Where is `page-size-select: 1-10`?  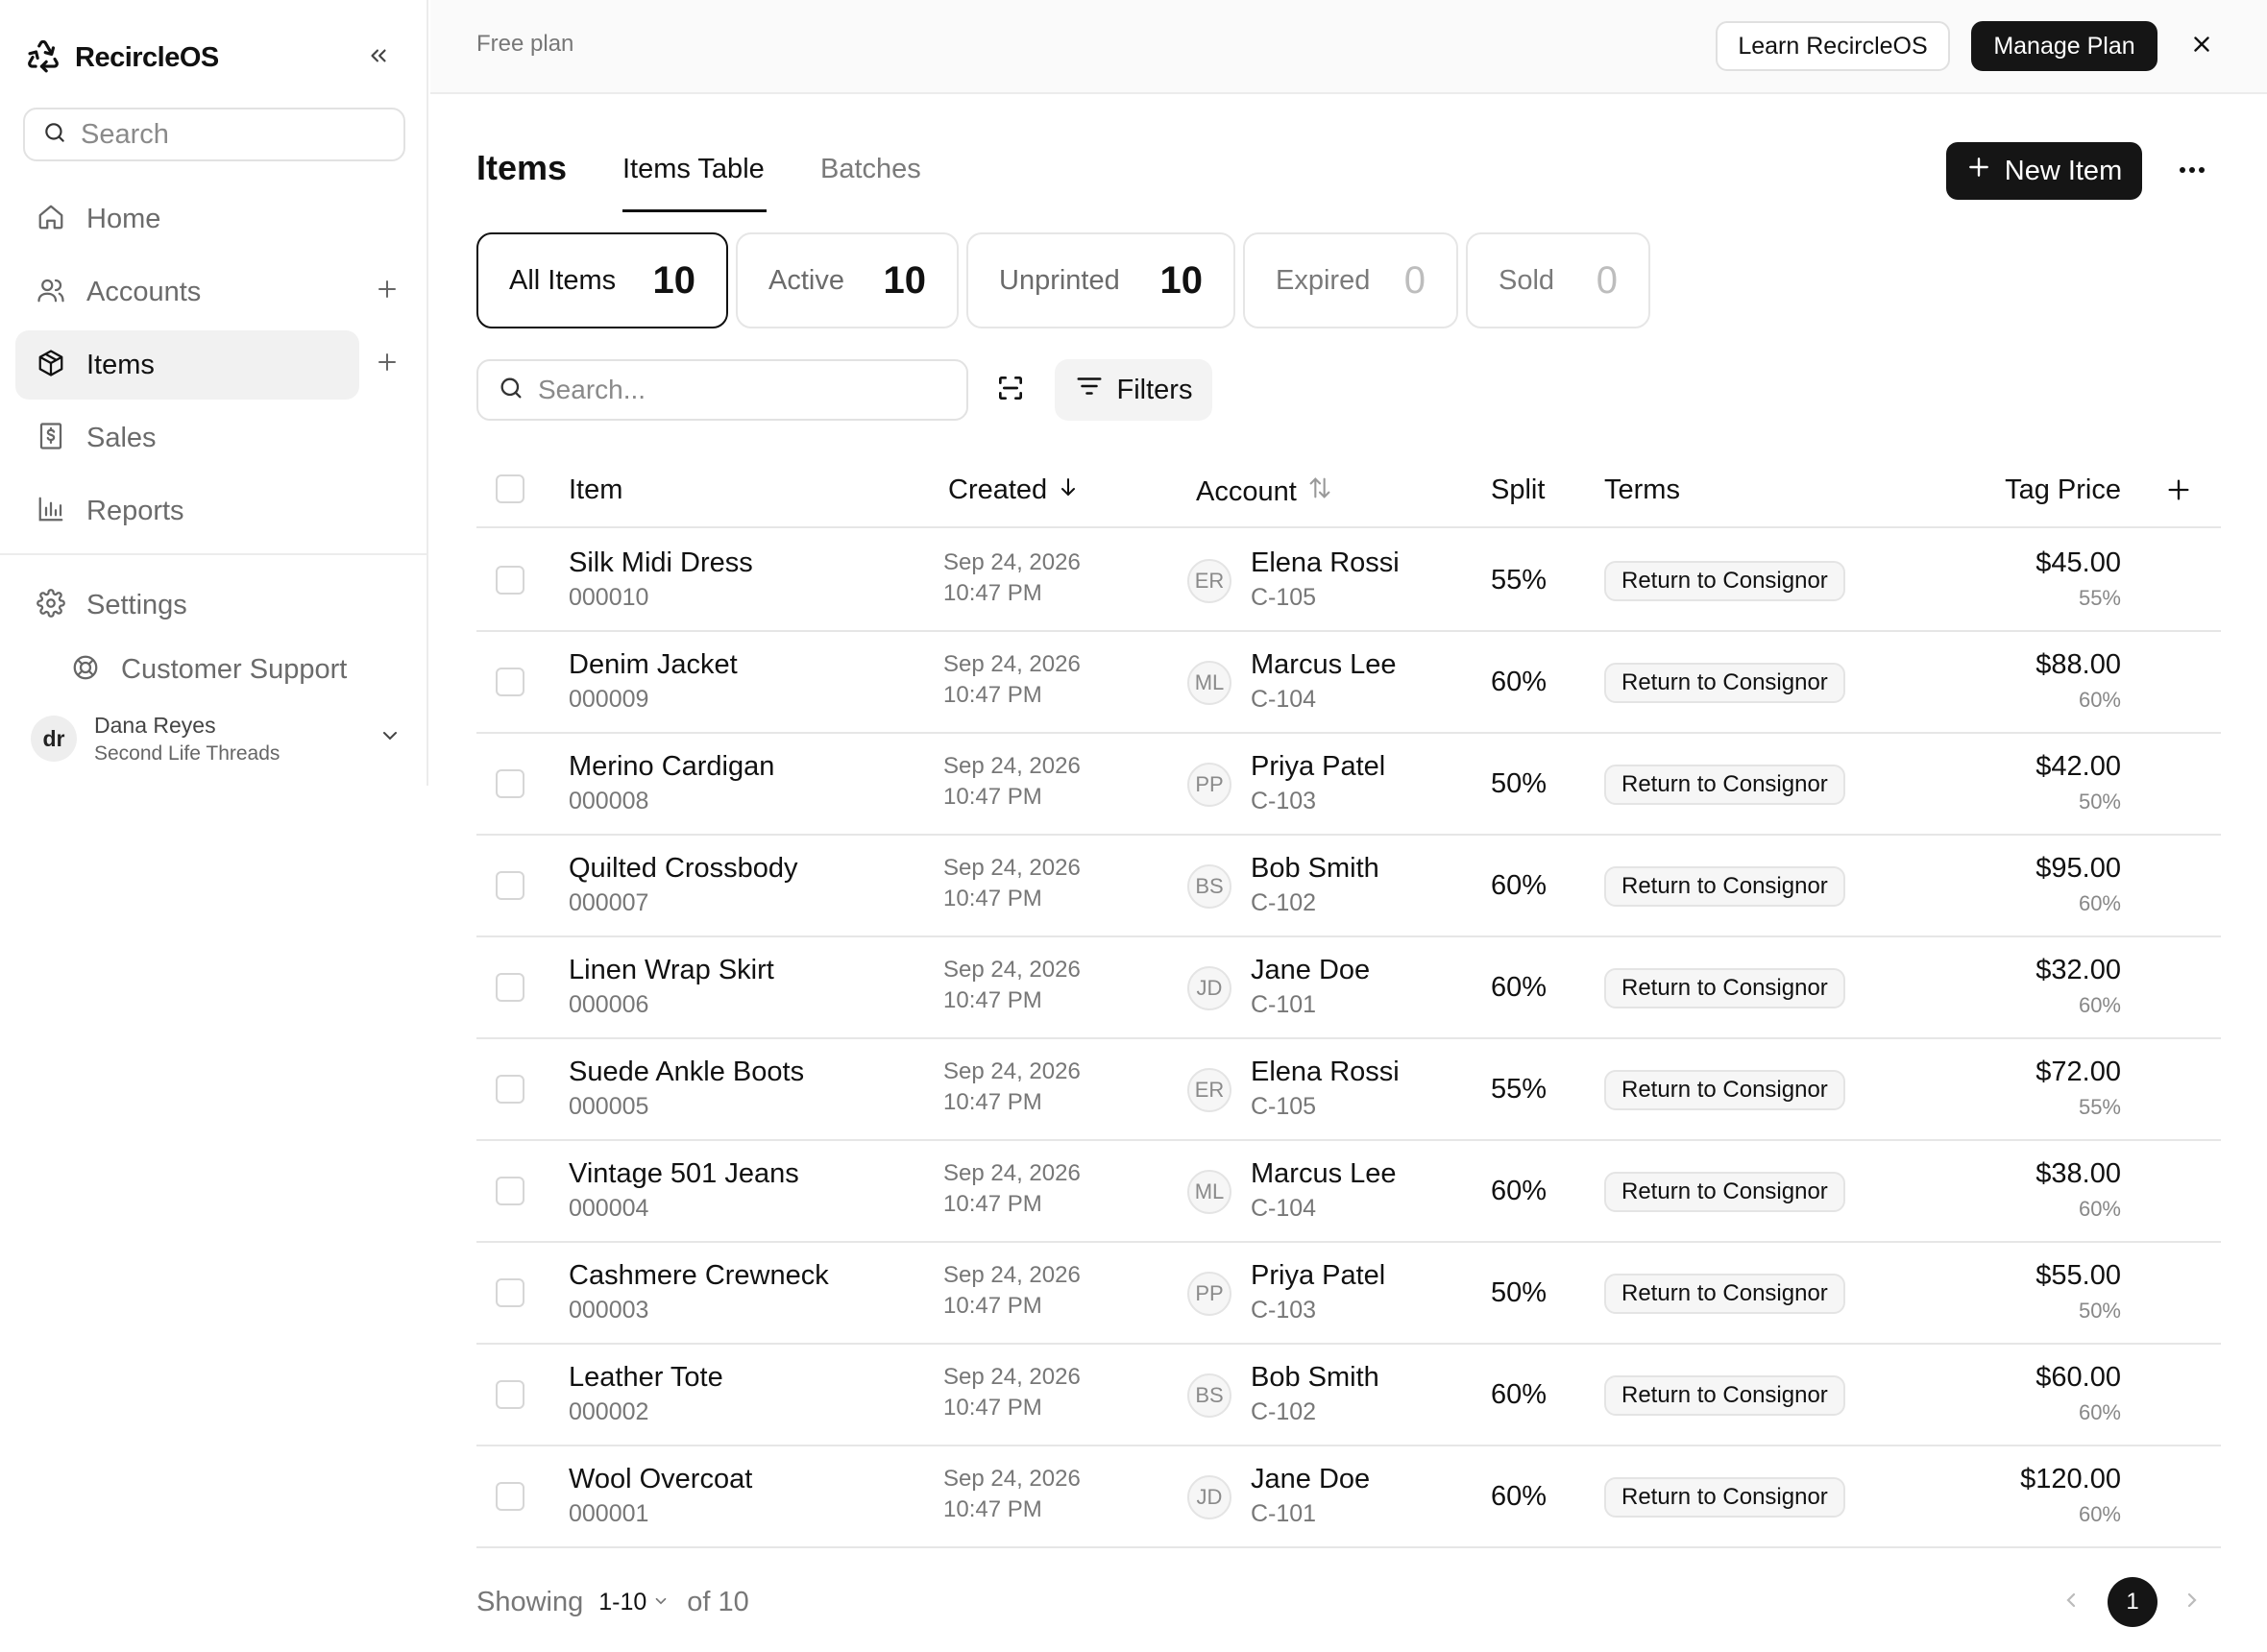
page-size-select: 1-10 is located at coordinates (634, 1602).